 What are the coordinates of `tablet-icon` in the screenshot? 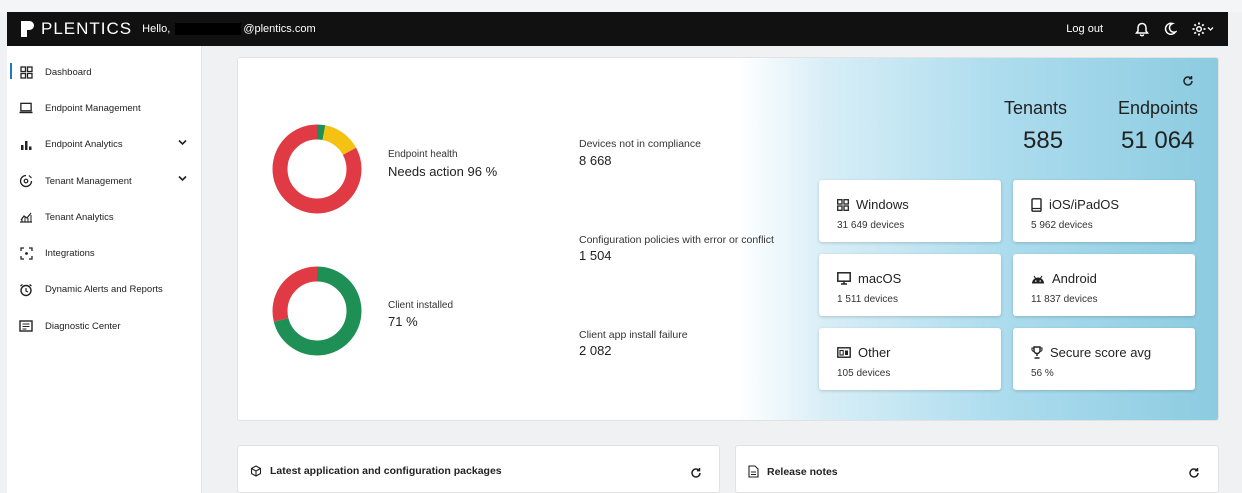 It's located at (1036, 204).